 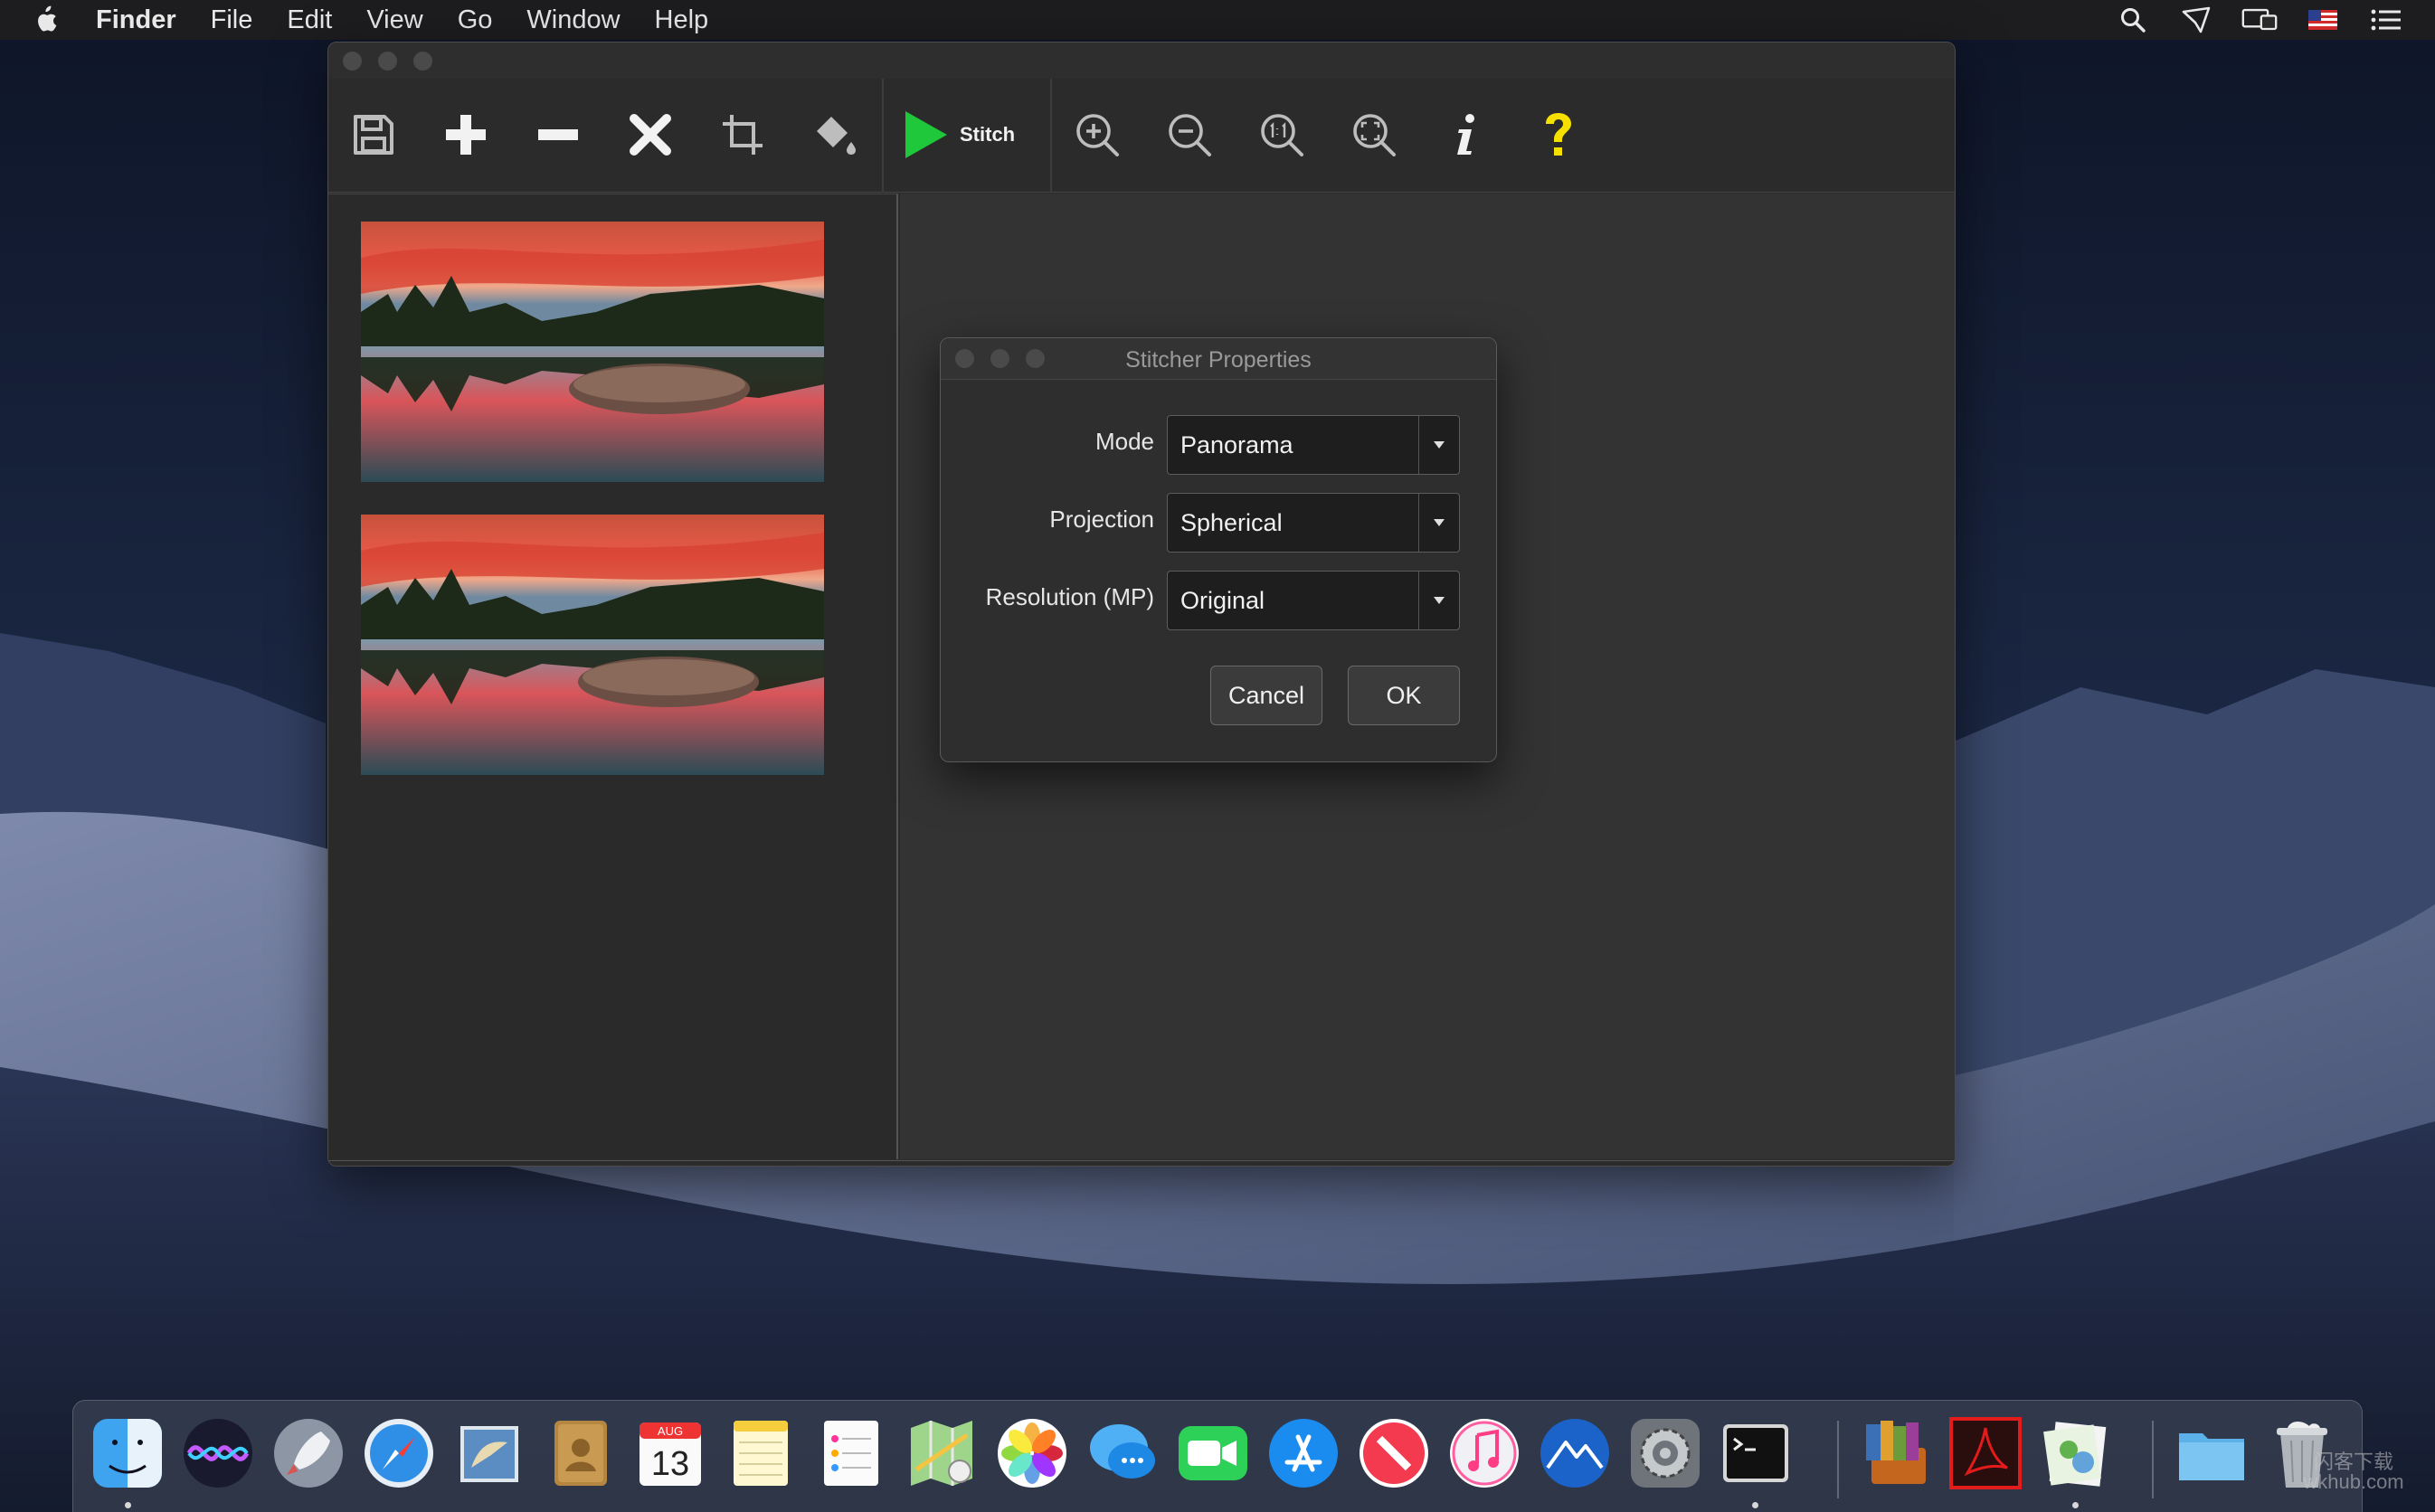 What do you see at coordinates (136, 20) in the screenshot?
I see `menu-app-name: Finder` at bounding box center [136, 20].